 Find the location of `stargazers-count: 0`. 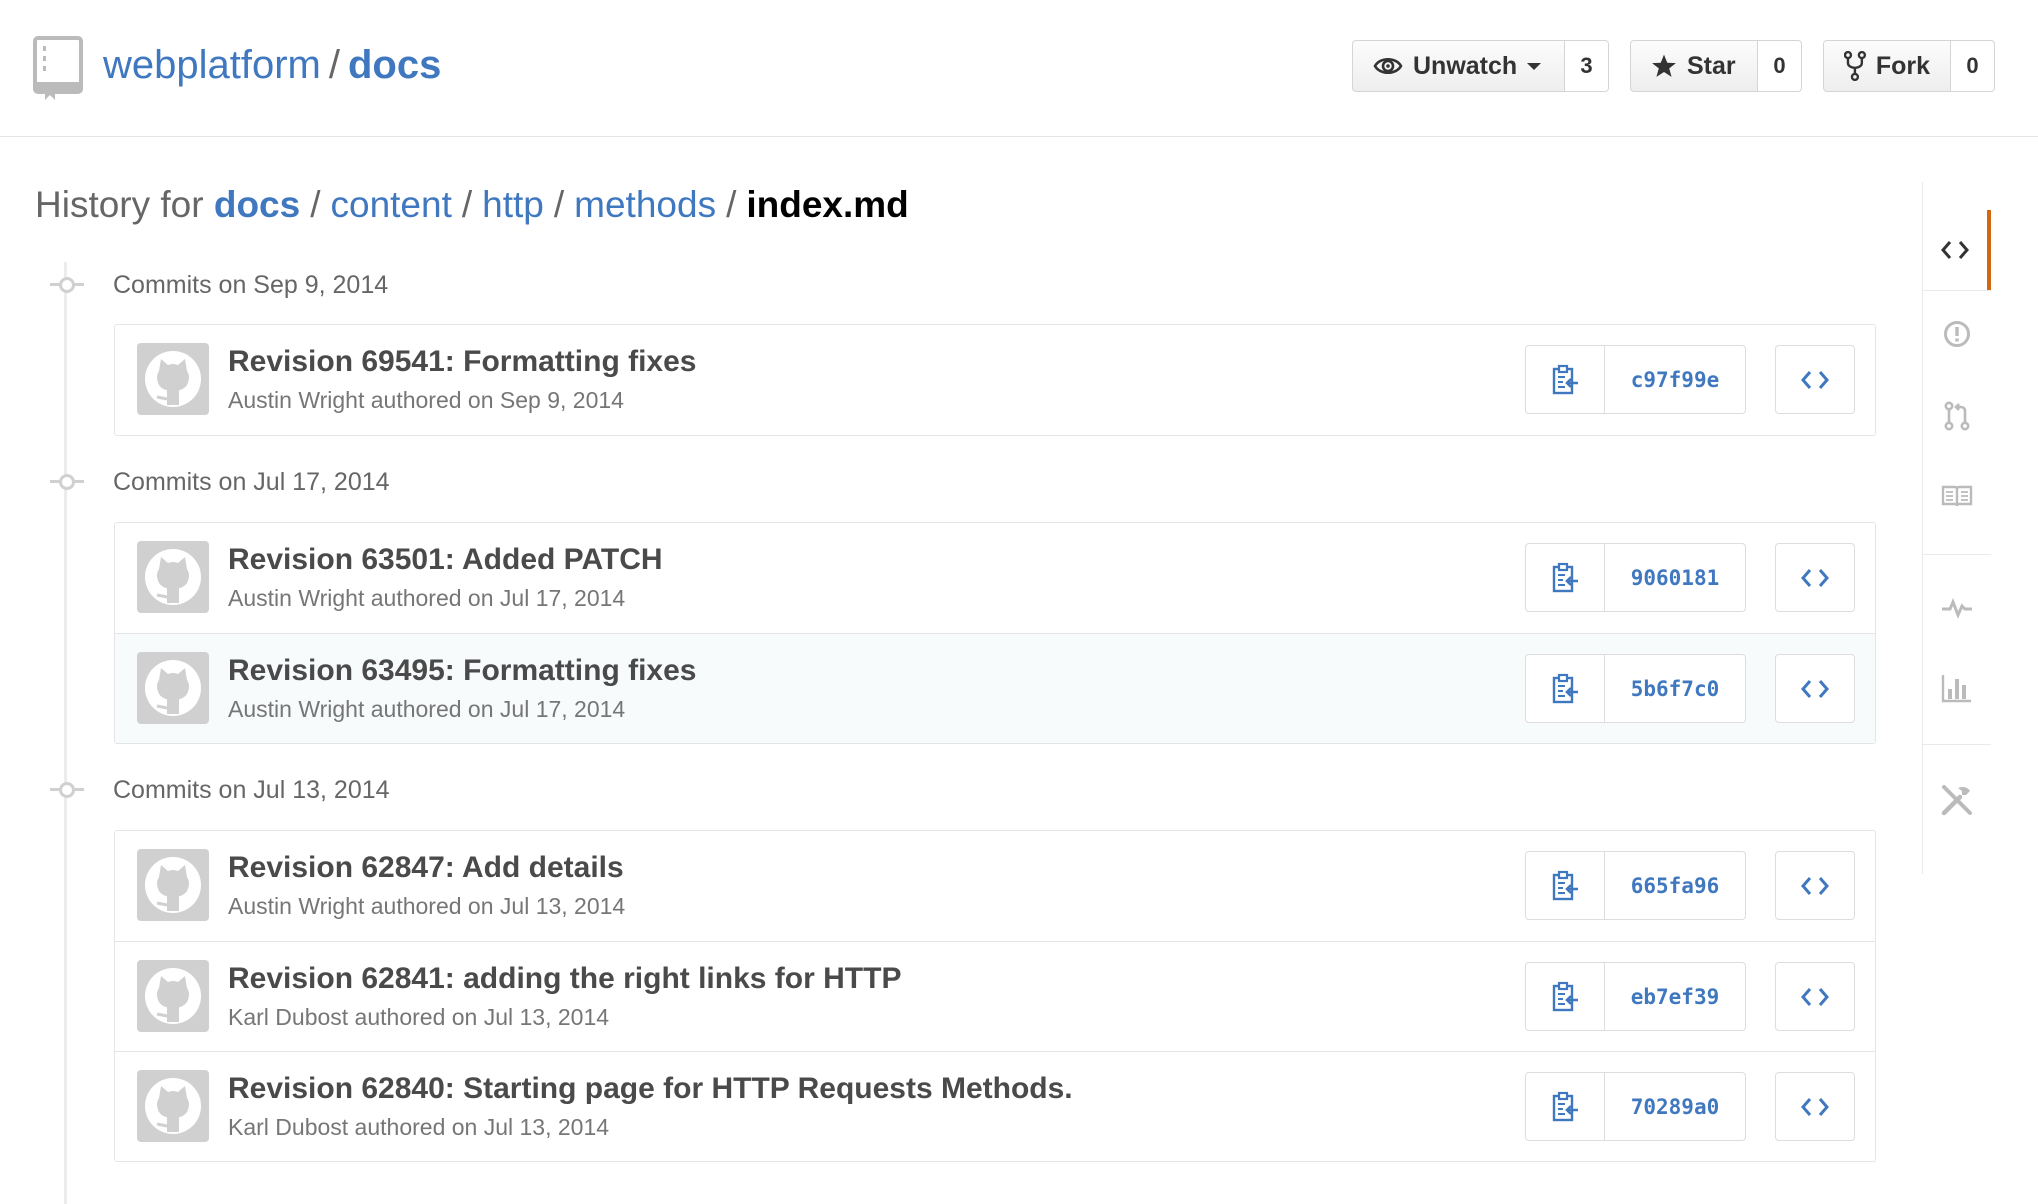

stargazers-count: 0 is located at coordinates (1780, 66).